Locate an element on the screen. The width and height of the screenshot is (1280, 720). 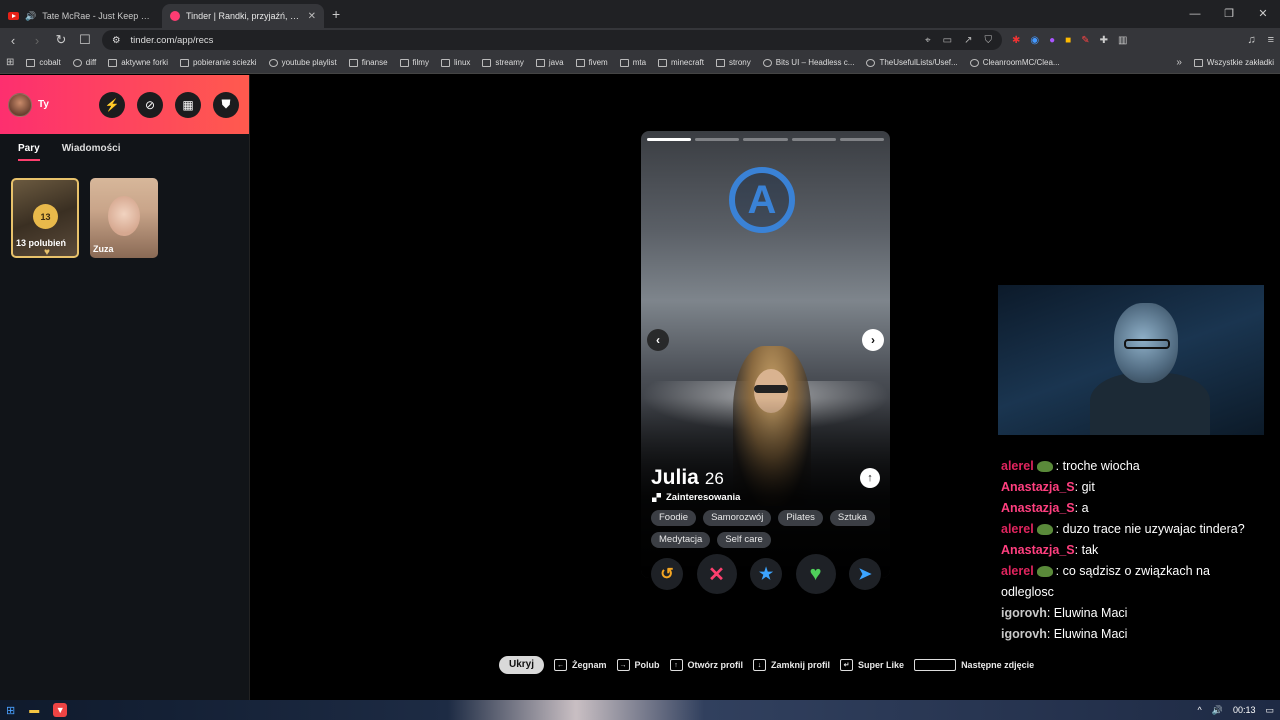
super-like-button: ★ is located at coordinates (766, 574).